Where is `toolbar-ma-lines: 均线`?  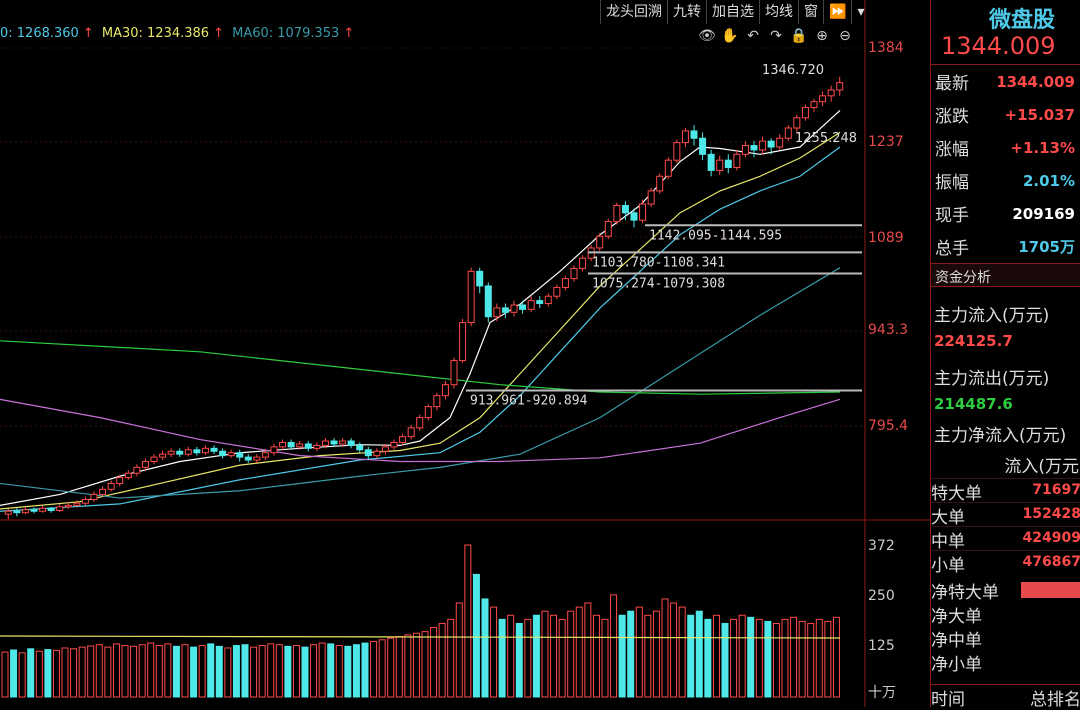 toolbar-ma-lines: 均线 is located at coordinates (778, 12).